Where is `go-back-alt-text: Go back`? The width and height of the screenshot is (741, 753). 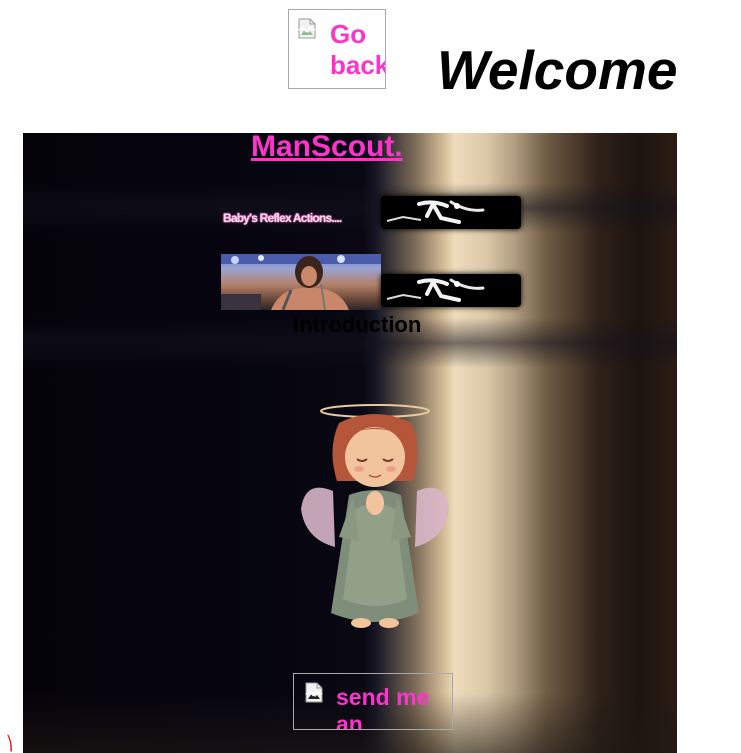 go-back-alt-text: Go back is located at coordinates (358, 49).